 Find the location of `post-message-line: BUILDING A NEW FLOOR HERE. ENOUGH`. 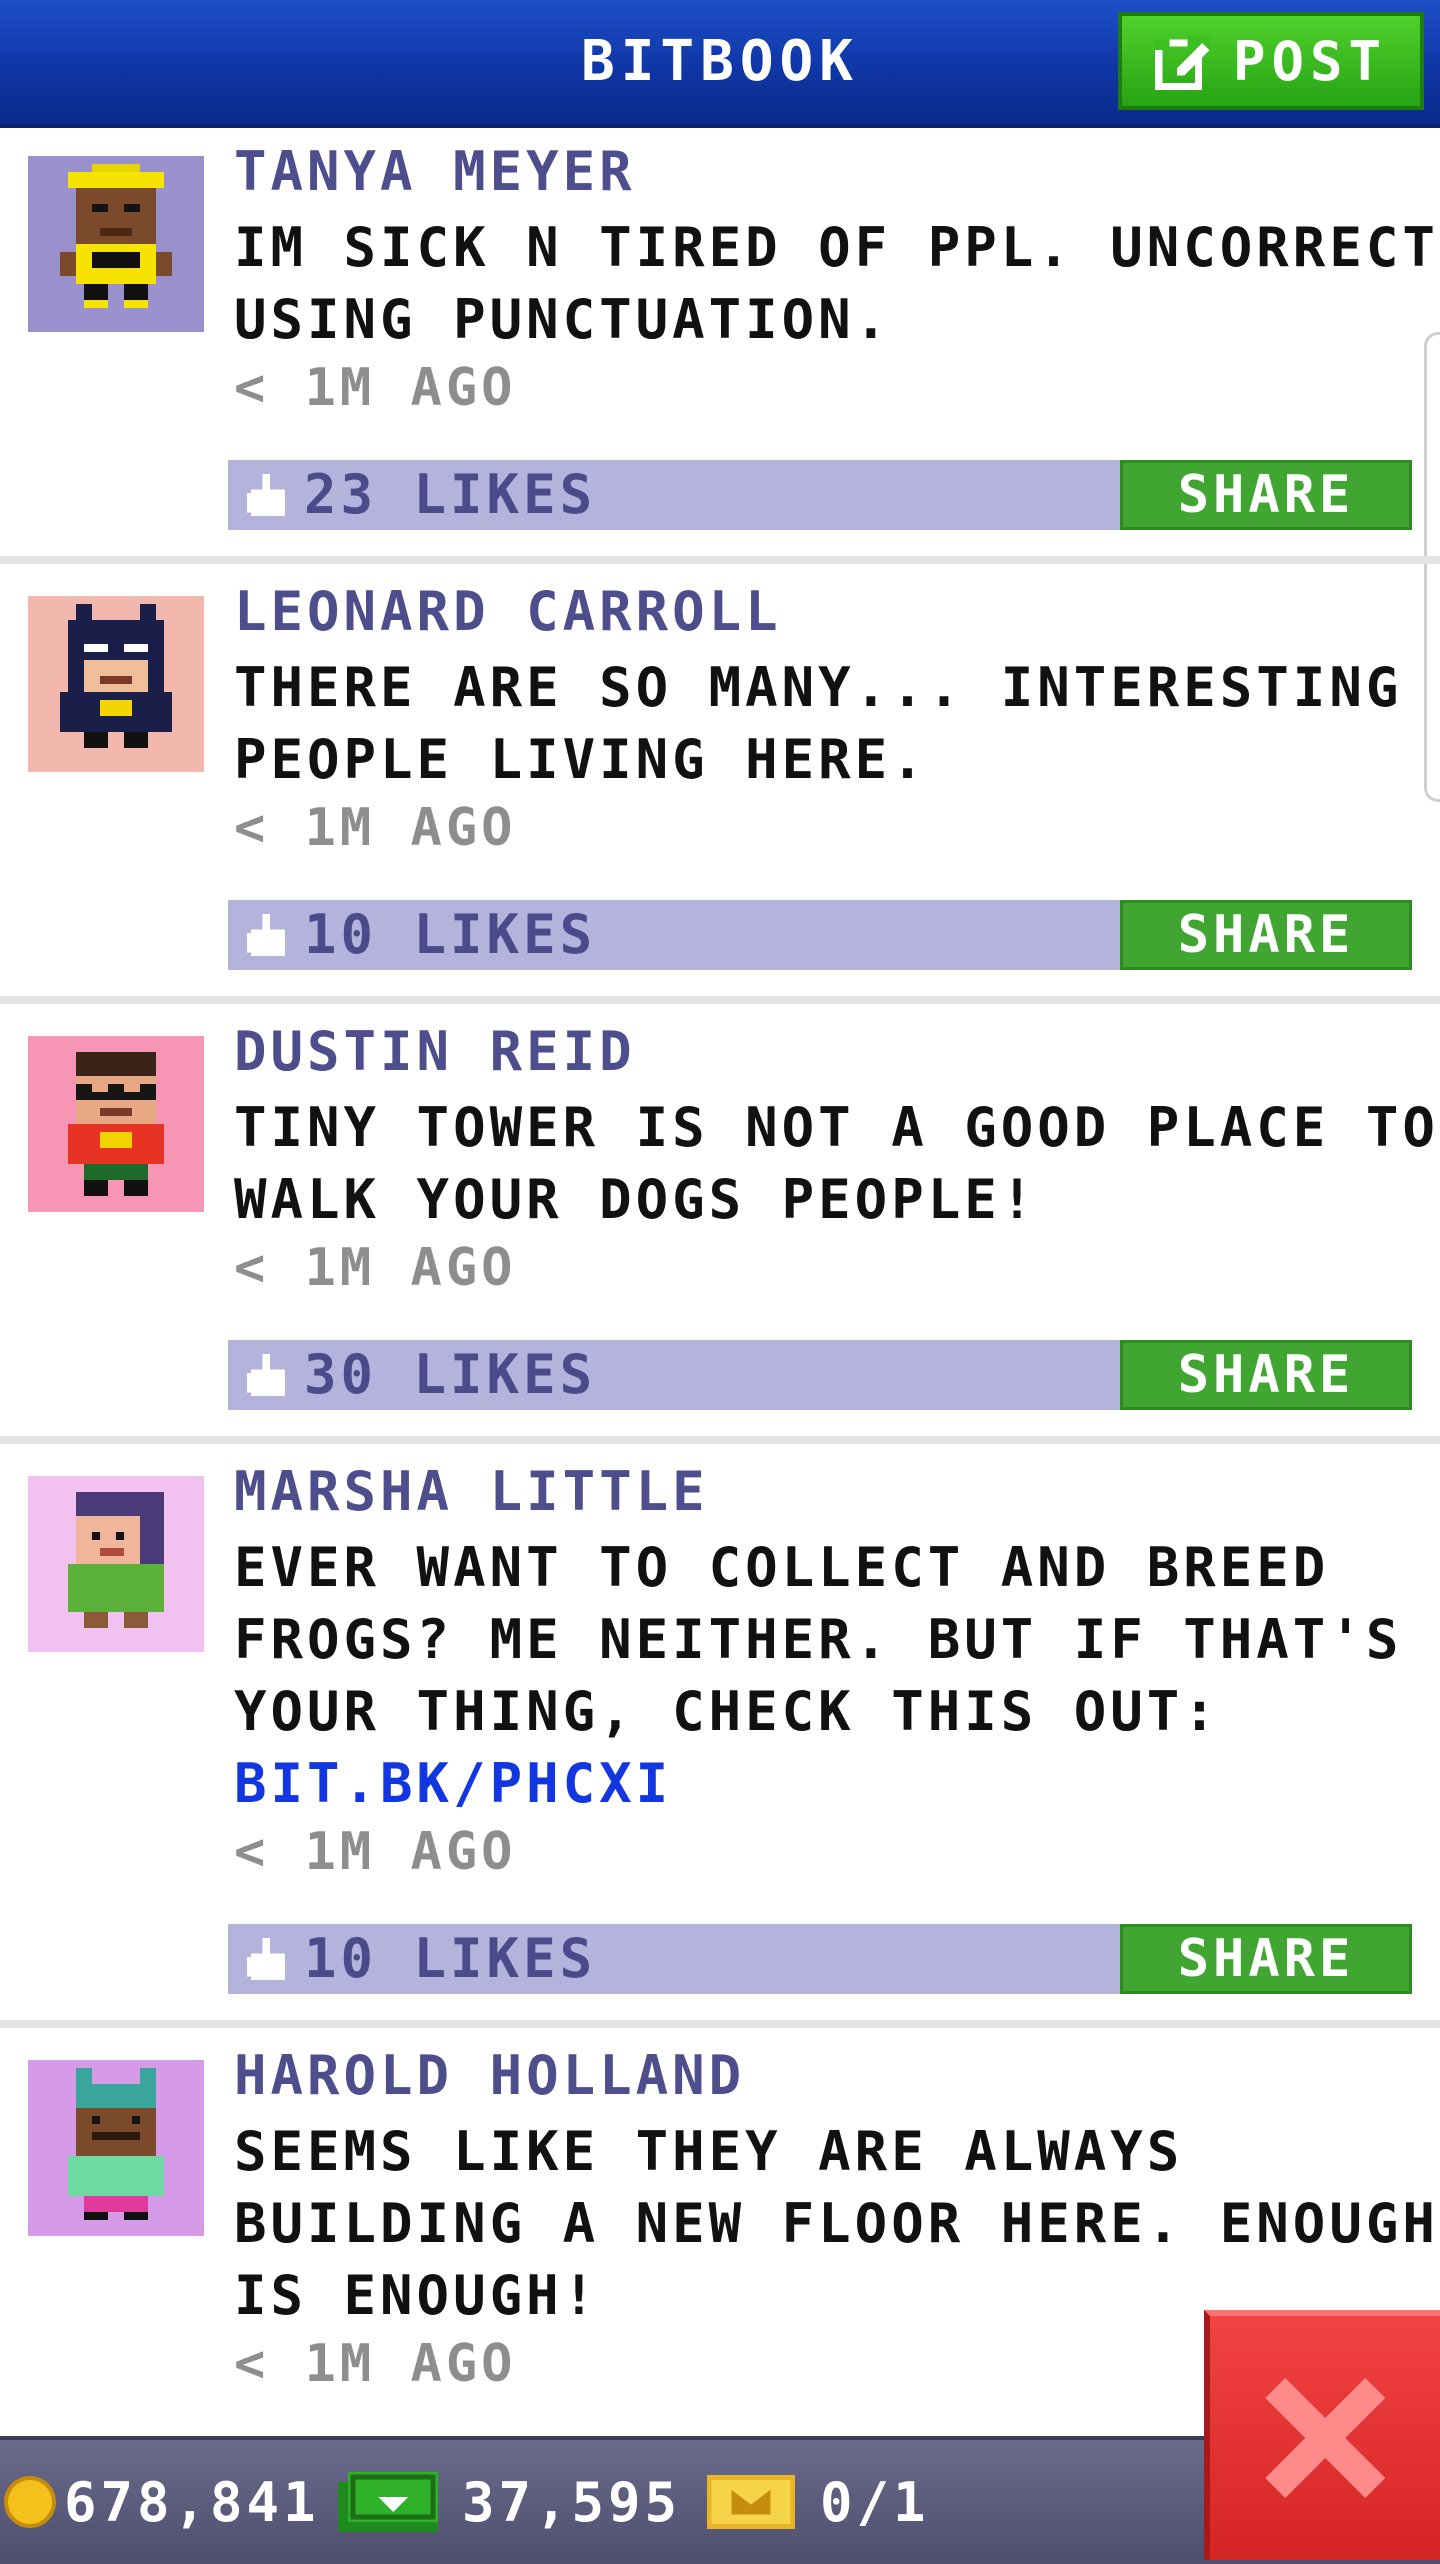

post-message-line: BUILDING A NEW FLOOR HERE. ENOUGH is located at coordinates (836, 2223).